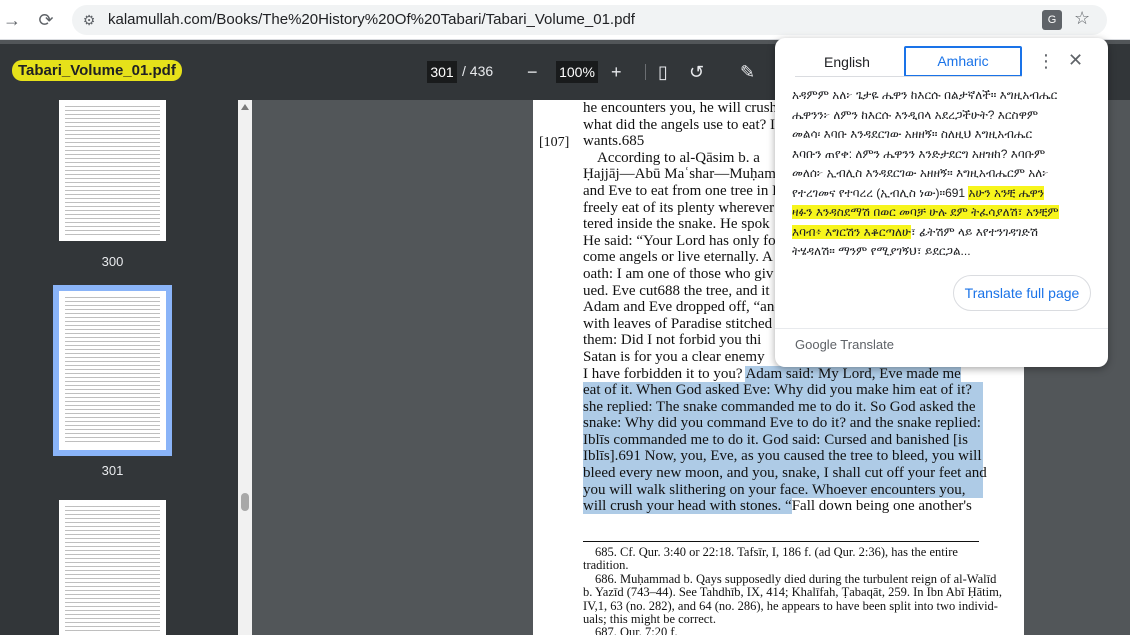  What do you see at coordinates (663, 72) in the screenshot?
I see `fit-page-icon: ▯` at bounding box center [663, 72].